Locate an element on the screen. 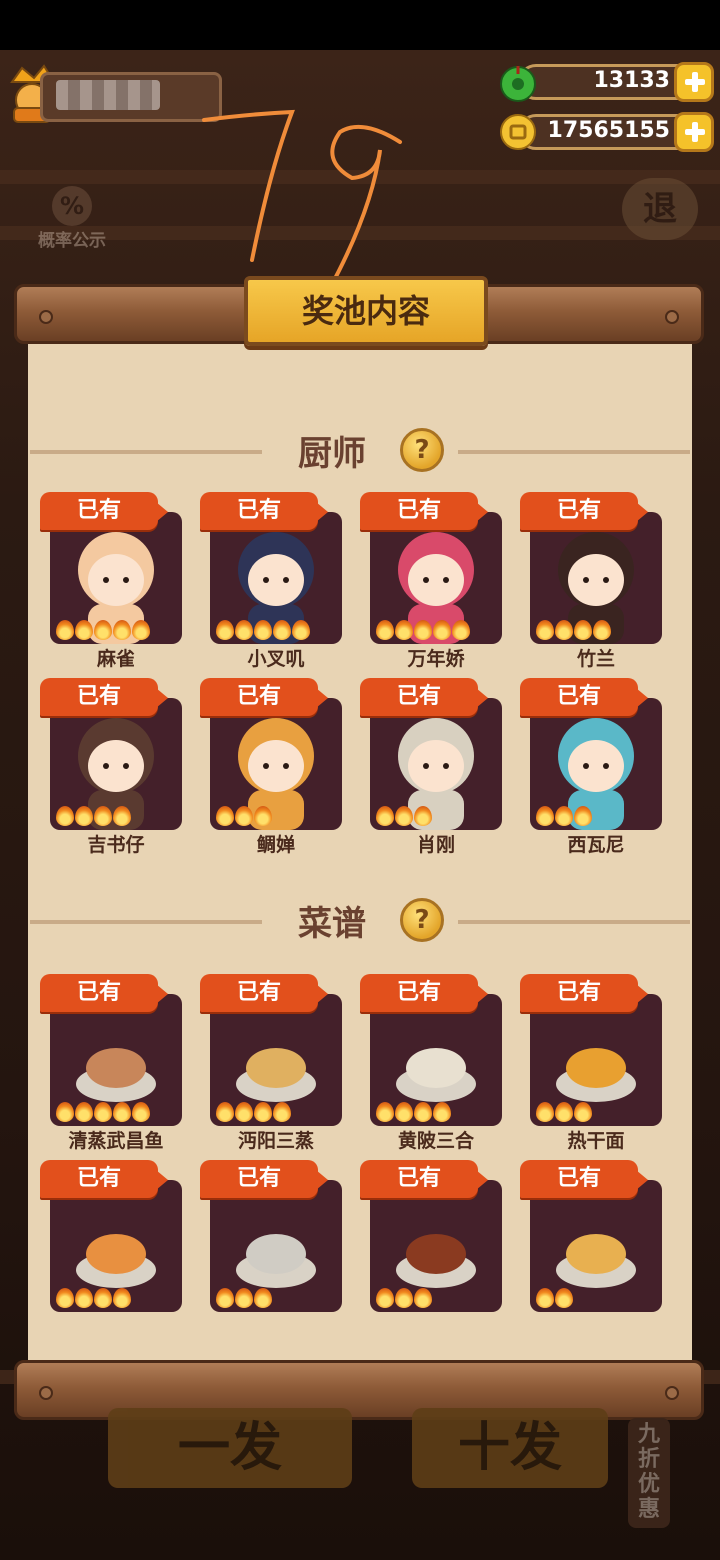 The width and height of the screenshot is (720, 1560). chef-card: 已有 吉书仔 is located at coordinates (120, 767).